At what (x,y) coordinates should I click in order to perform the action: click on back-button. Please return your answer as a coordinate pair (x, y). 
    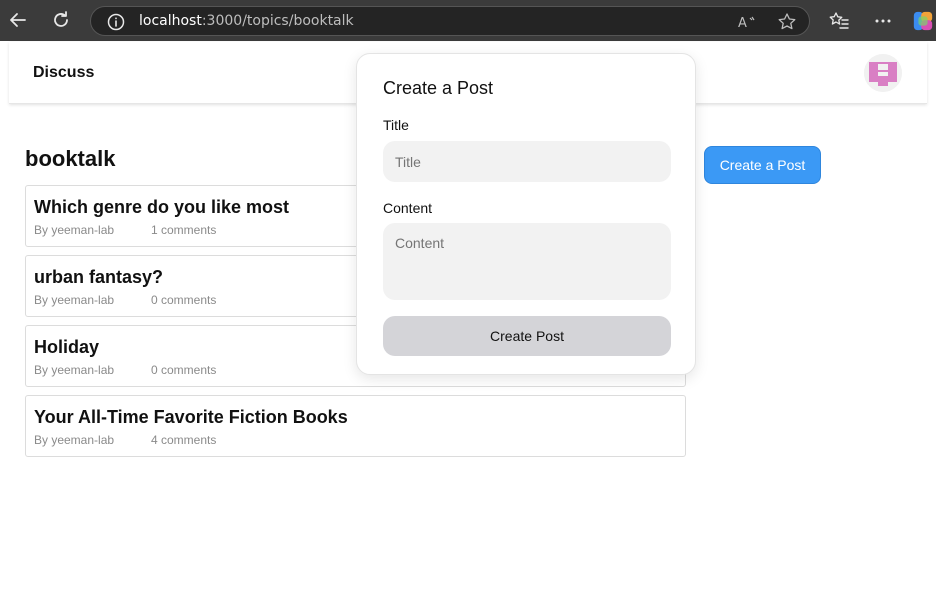
    Looking at the image, I should click on (18, 20).